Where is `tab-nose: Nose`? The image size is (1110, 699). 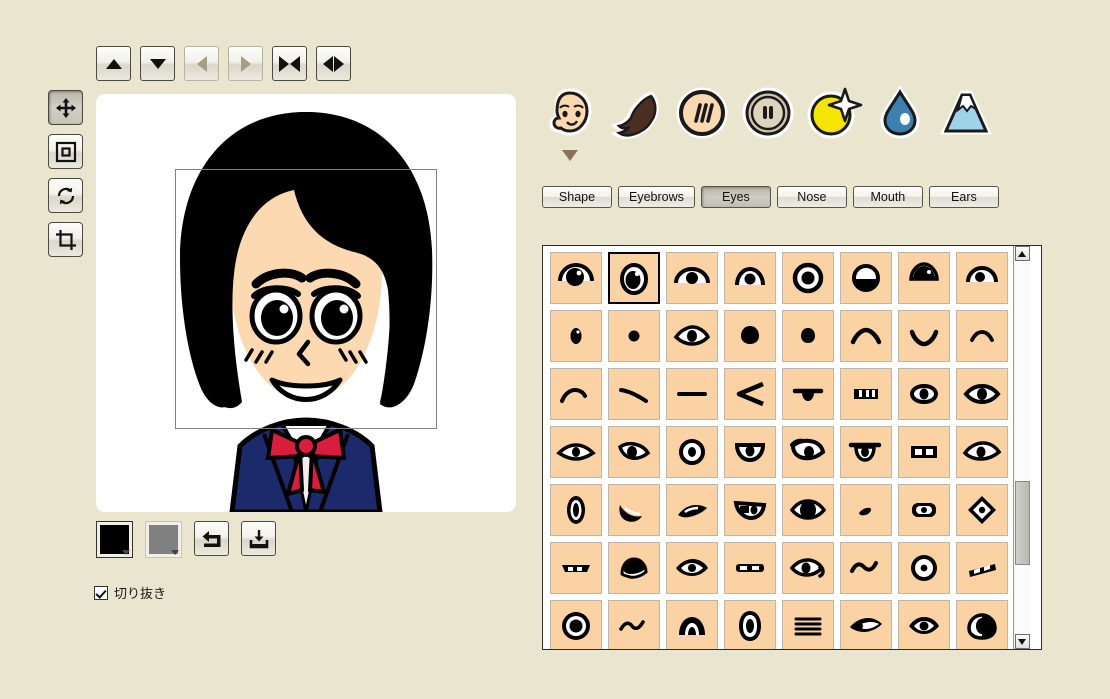
tab-nose: Nose is located at coordinates (811, 197).